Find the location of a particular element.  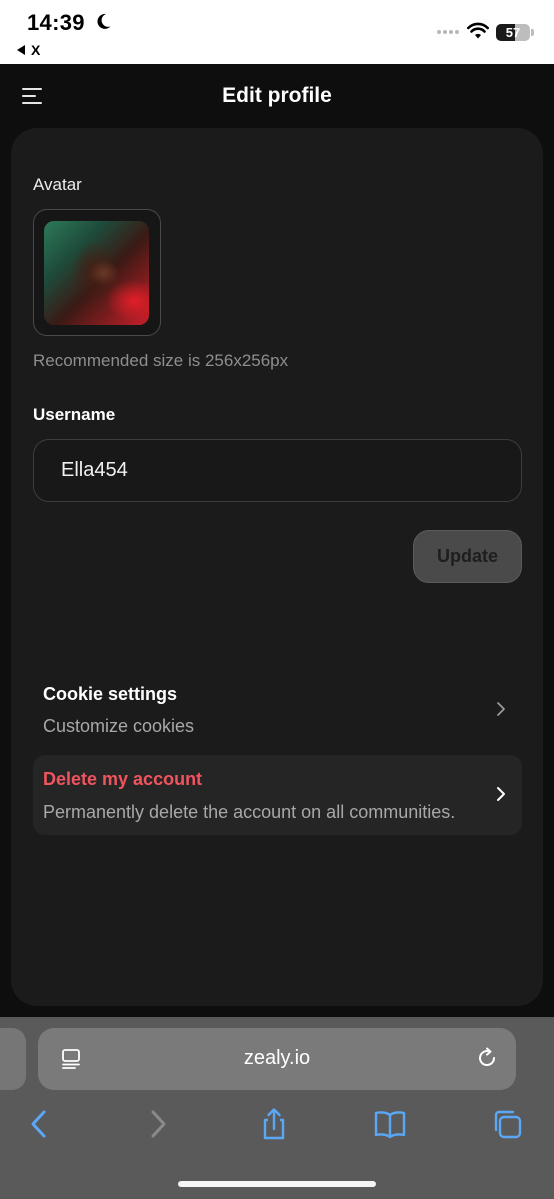

battery-icon: 57 is located at coordinates (513, 32).